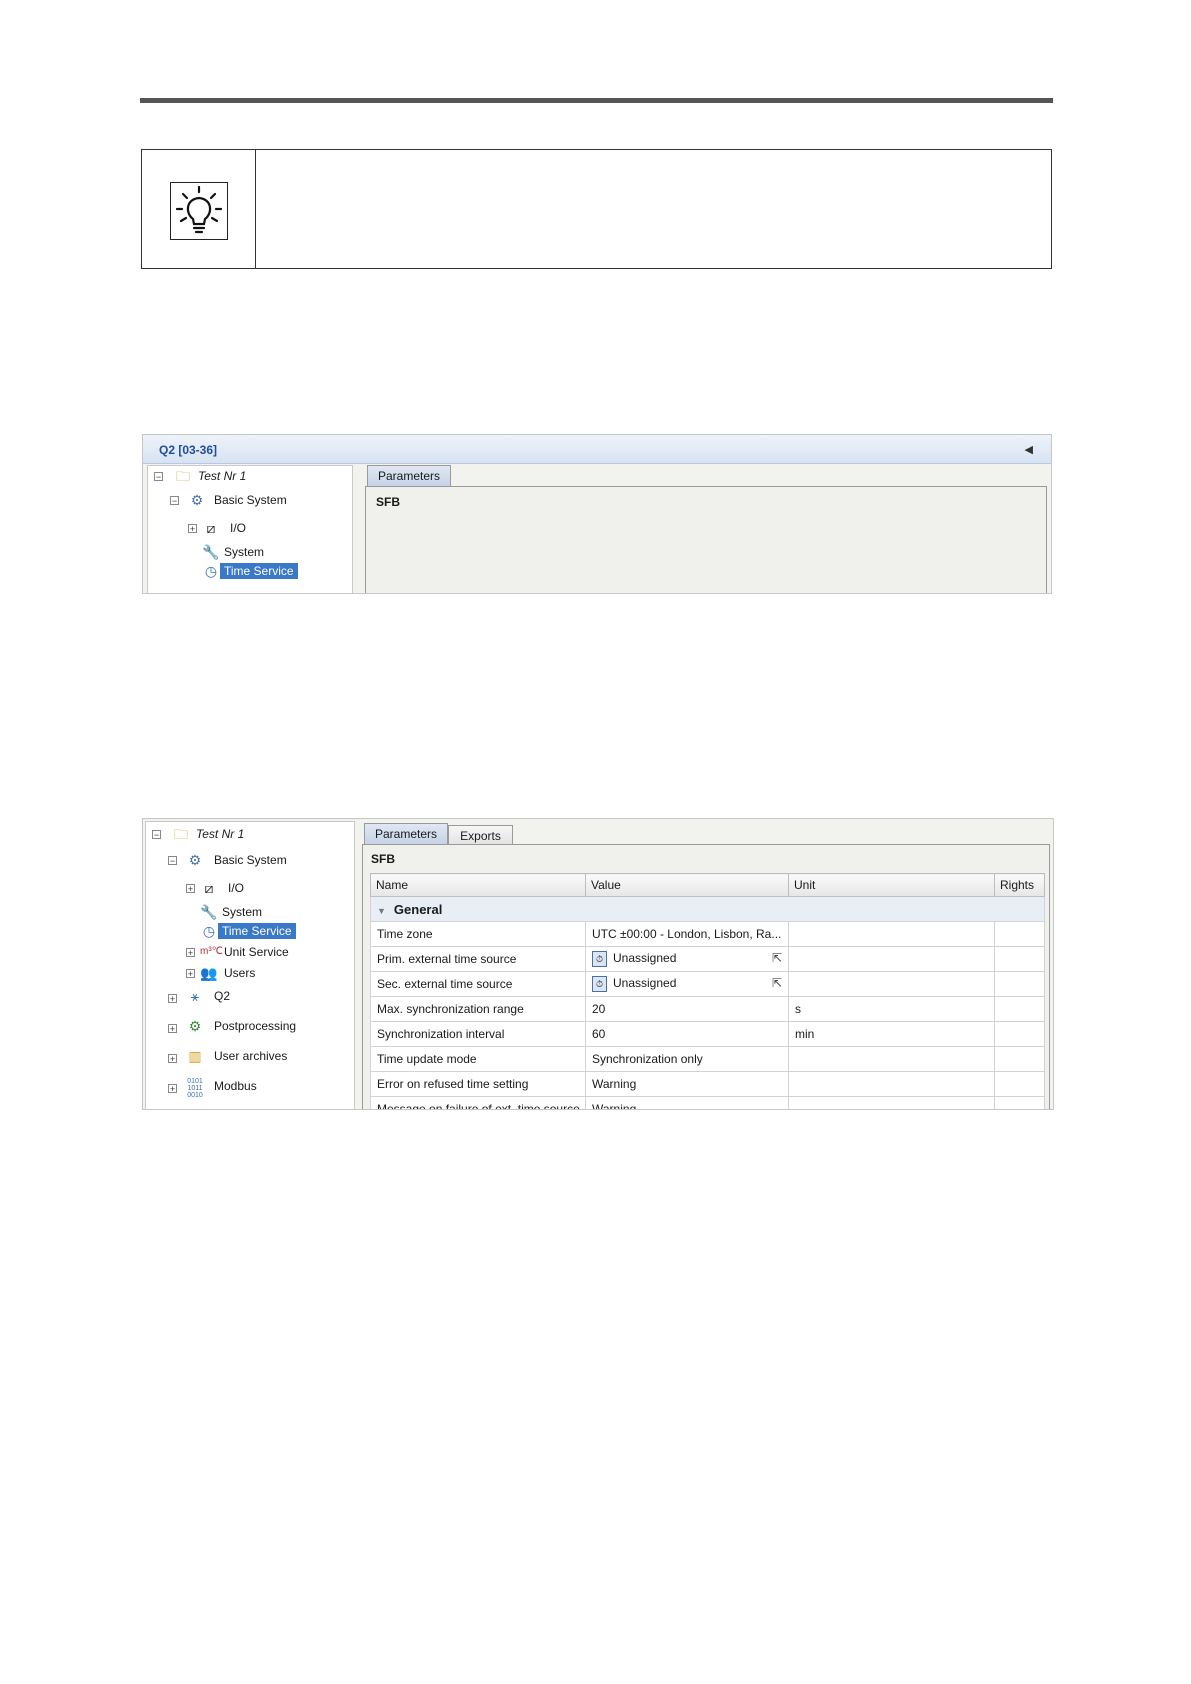  I want to click on lightbulb-icon, so click(199, 211).